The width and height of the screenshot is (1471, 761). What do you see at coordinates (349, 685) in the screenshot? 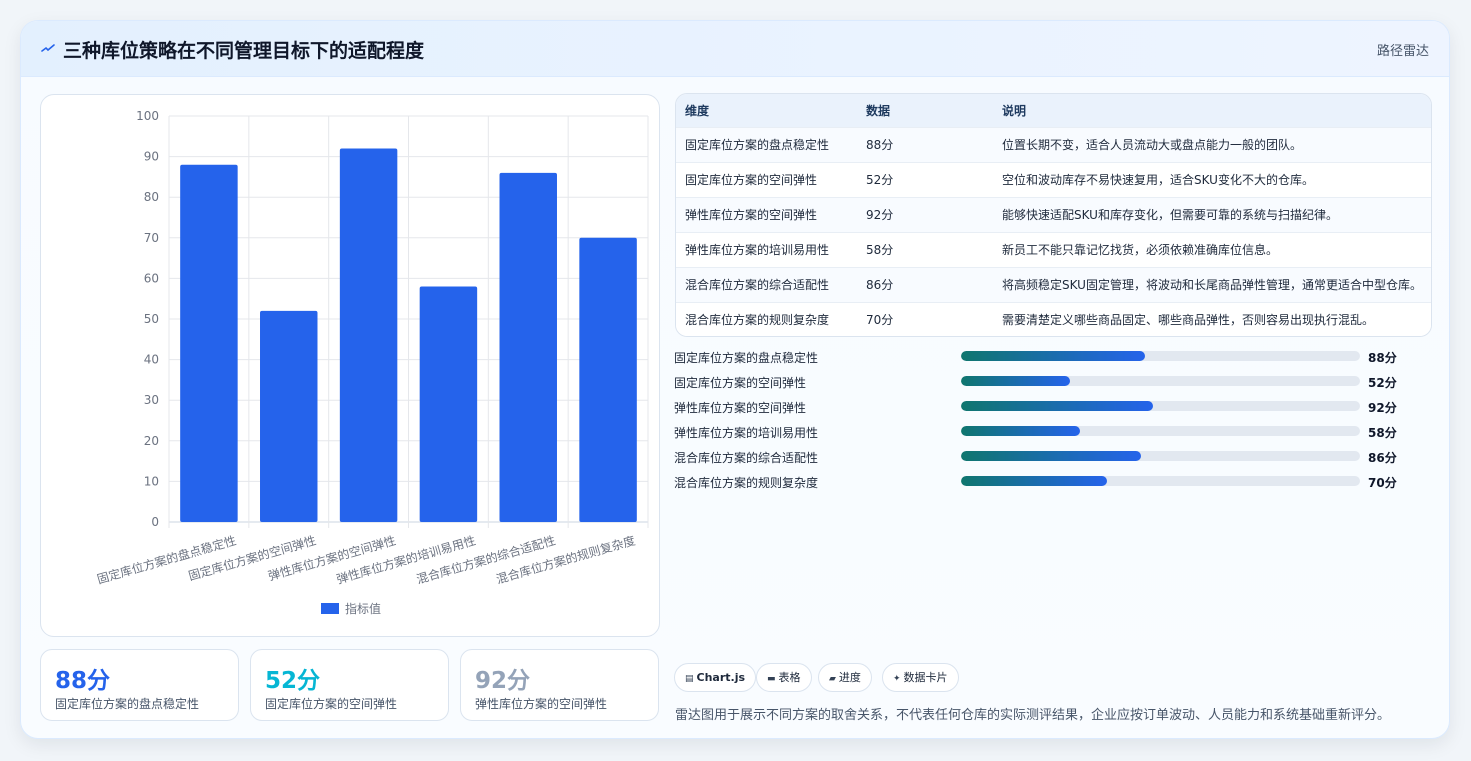
I see `kpi-card: 52分 固定库位方案的空间弹性` at bounding box center [349, 685].